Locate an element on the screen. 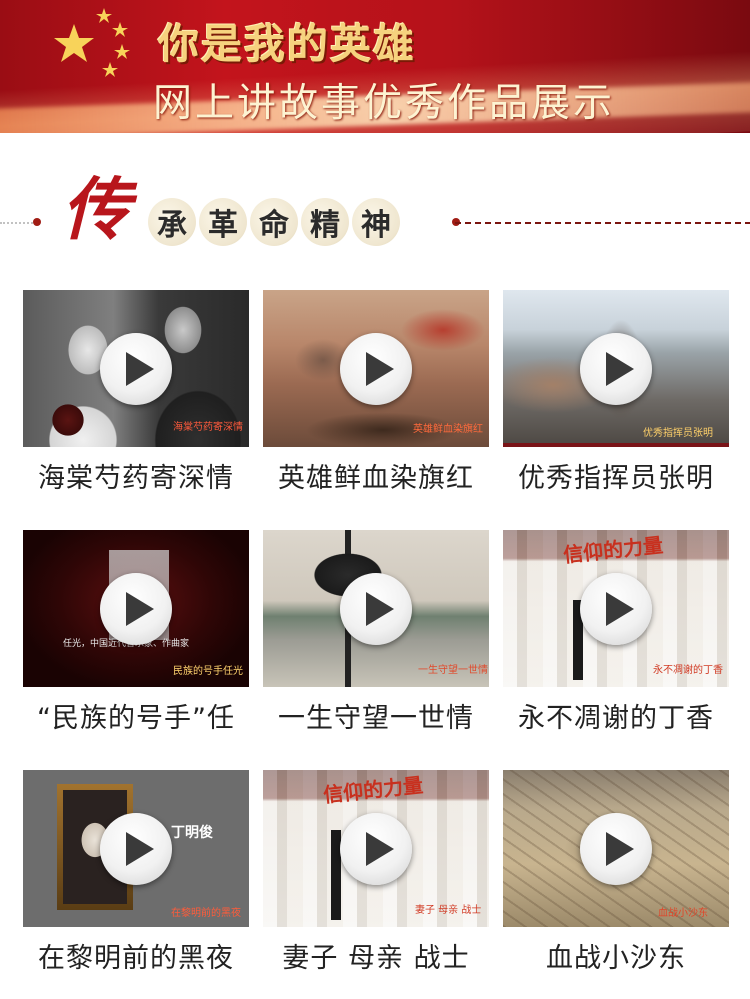 The image size is (750, 999). section-char: 精 is located at coordinates (325, 222).